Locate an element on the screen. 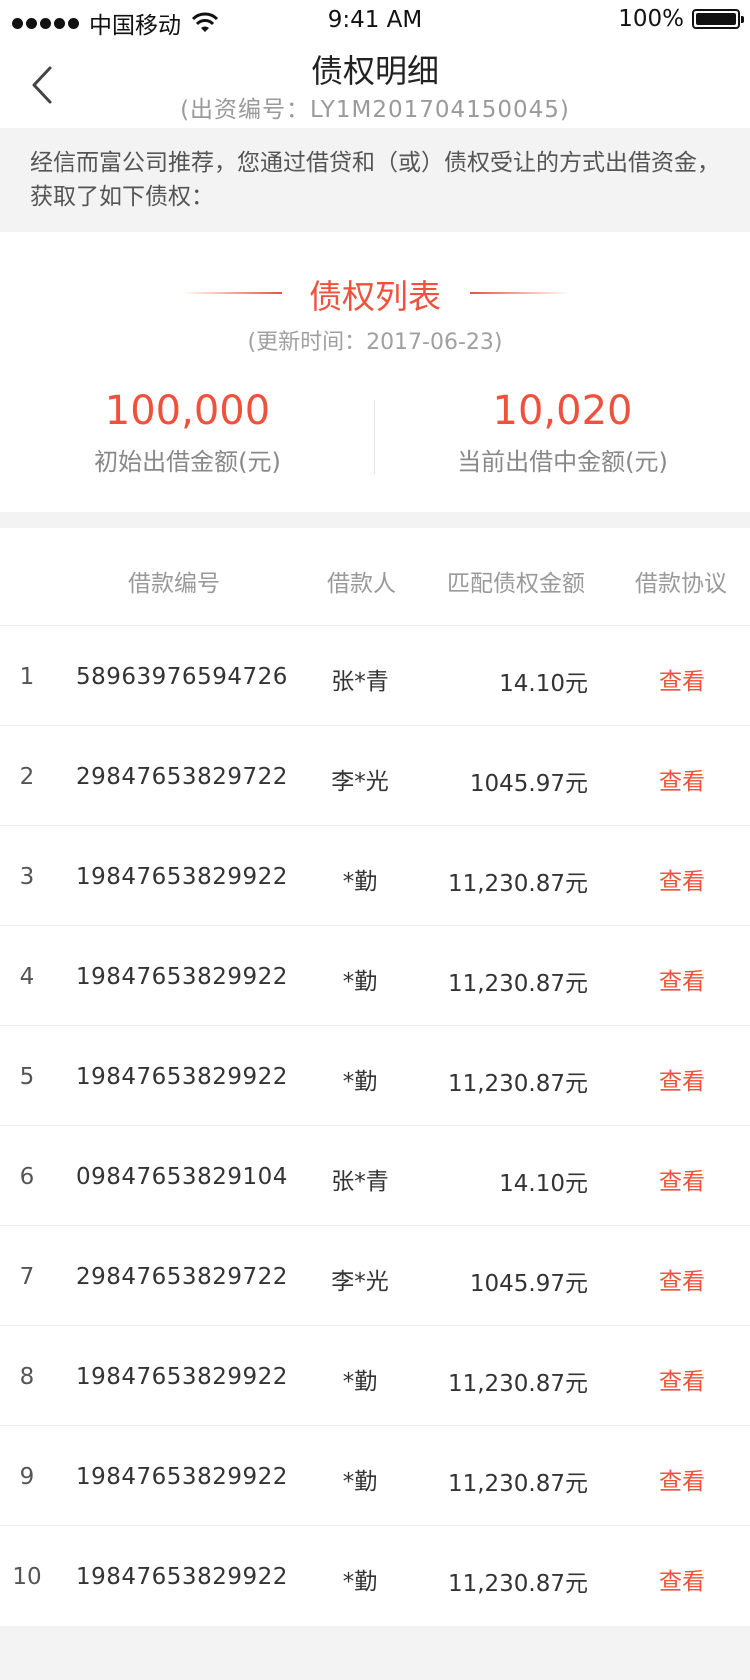  notice-text: 经信而富公司推荐，您通过借贷和（或）债权受让的方式出借资金，获取了如下债权： is located at coordinates (375, 180).